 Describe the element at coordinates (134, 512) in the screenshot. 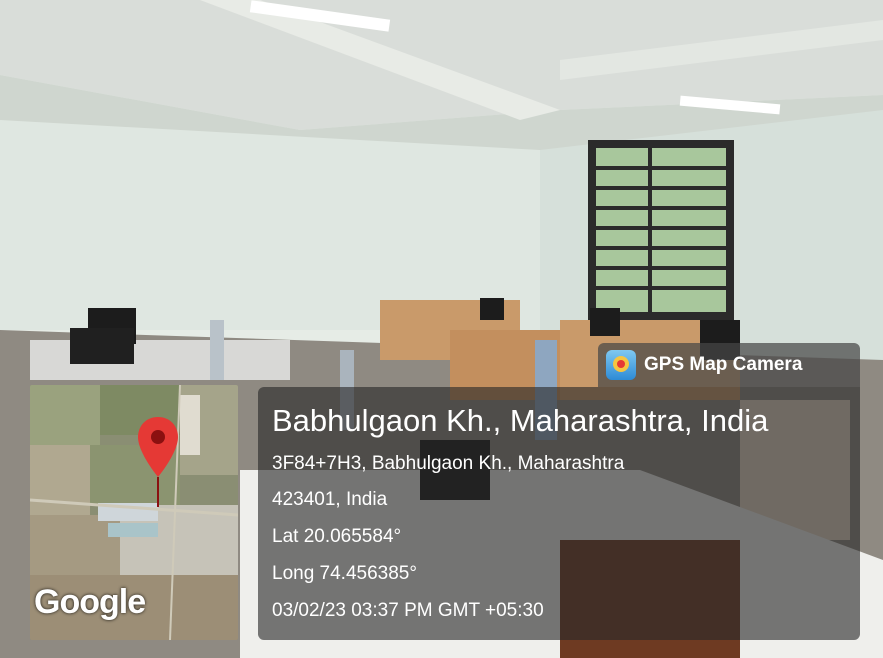

I see `location-map-thumbnail: Google` at that location.